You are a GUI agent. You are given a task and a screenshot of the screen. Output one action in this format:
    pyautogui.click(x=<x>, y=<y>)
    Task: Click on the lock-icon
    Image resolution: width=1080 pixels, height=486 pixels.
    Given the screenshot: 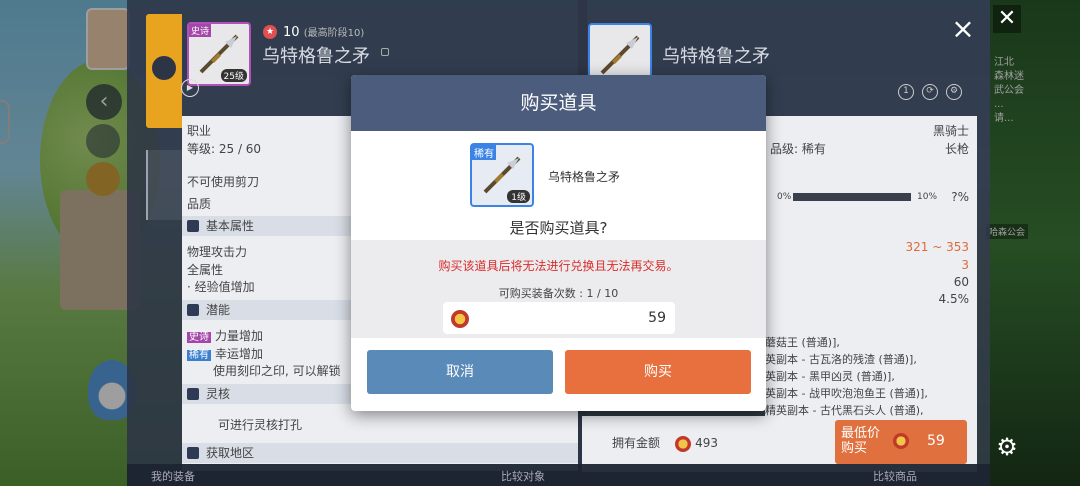 What is the action you would take?
    pyautogui.click(x=385, y=52)
    